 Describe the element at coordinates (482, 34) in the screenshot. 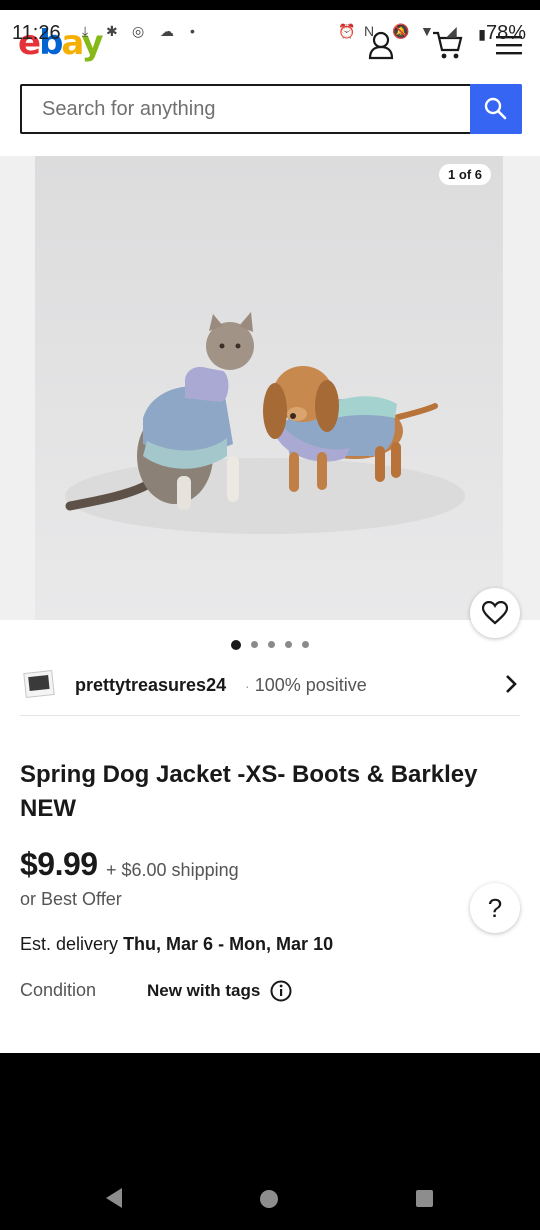

I see `battery-icon: ▮` at that location.